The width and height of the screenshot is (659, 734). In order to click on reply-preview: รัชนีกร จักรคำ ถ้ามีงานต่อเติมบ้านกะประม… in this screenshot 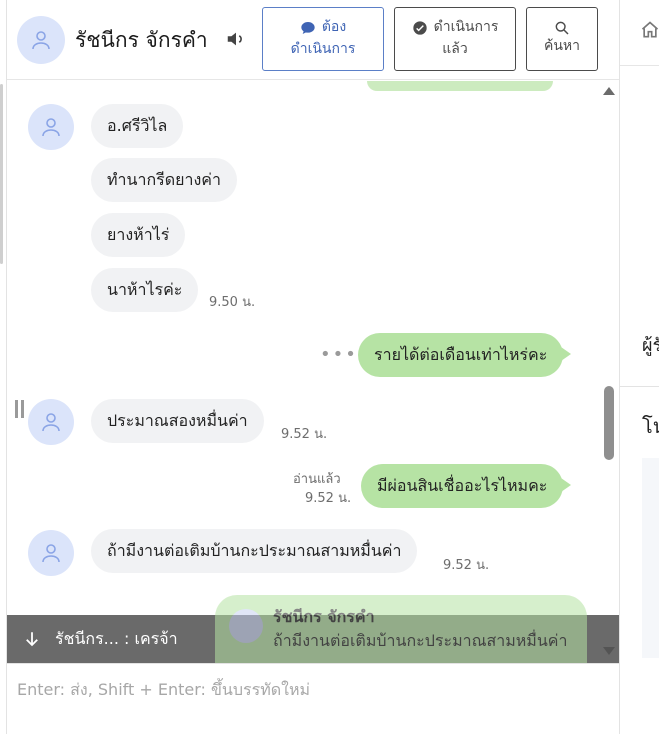, I will do `click(401, 629)`.